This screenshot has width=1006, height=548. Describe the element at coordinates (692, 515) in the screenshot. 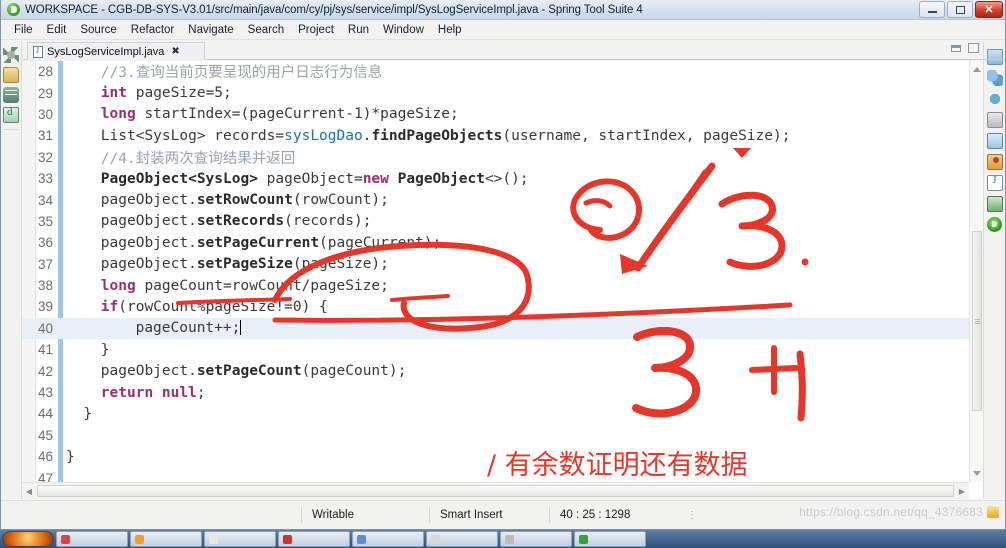

I see `status-overflow-icon: ⋮` at that location.